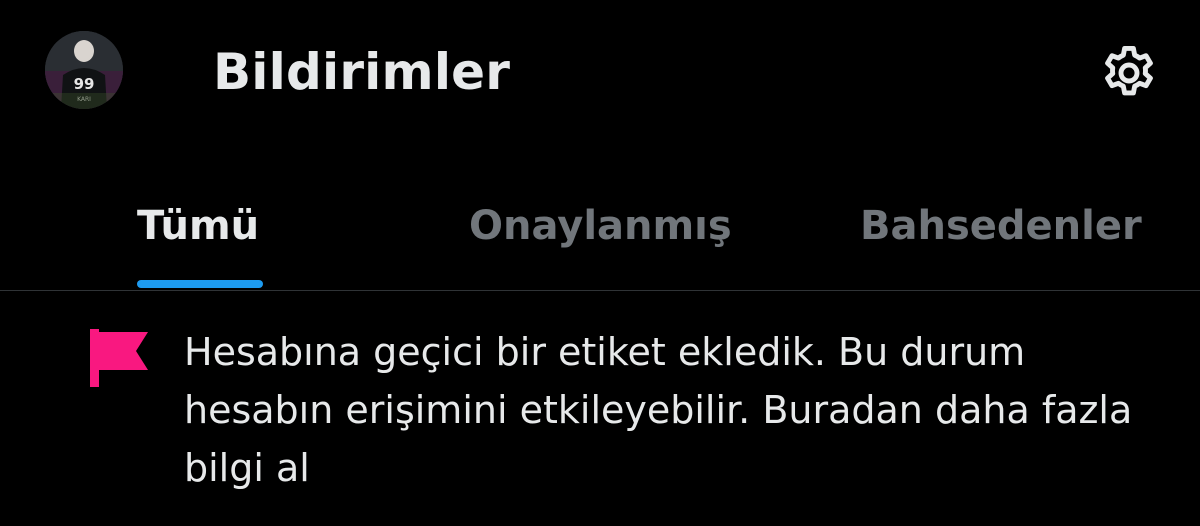 The height and width of the screenshot is (526, 1200). I want to click on avatar: 99 KARI, so click(84, 70).